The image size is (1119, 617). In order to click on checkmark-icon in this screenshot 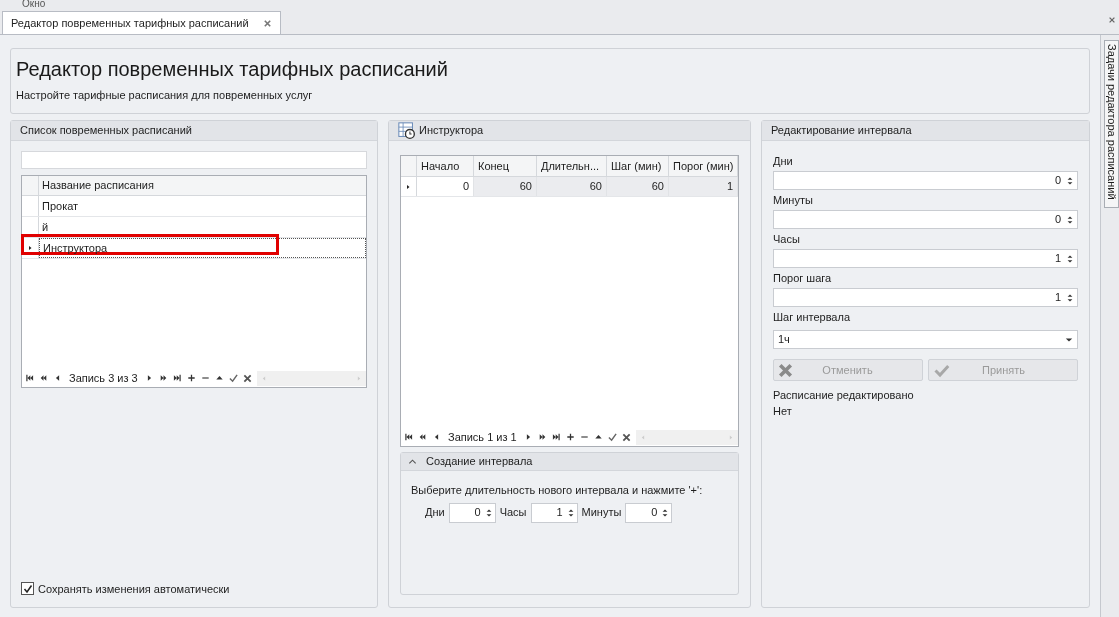, I will do `click(27, 588)`.